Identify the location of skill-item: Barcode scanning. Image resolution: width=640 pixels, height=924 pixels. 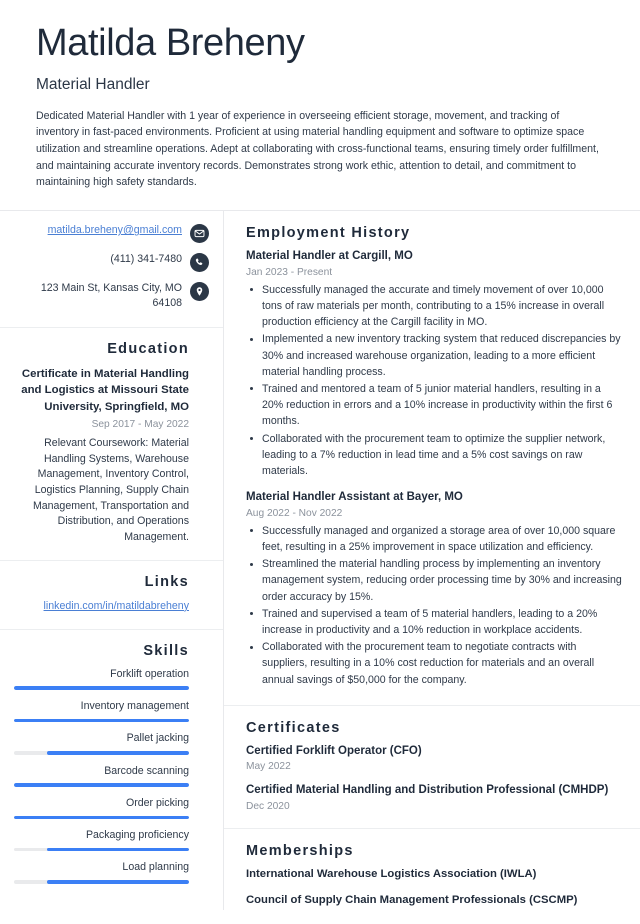
(101, 776).